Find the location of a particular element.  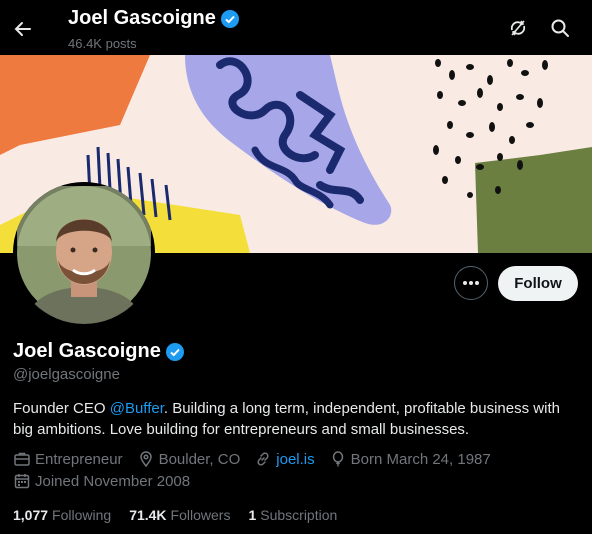

subscription-count: 1 is located at coordinates (252, 515).